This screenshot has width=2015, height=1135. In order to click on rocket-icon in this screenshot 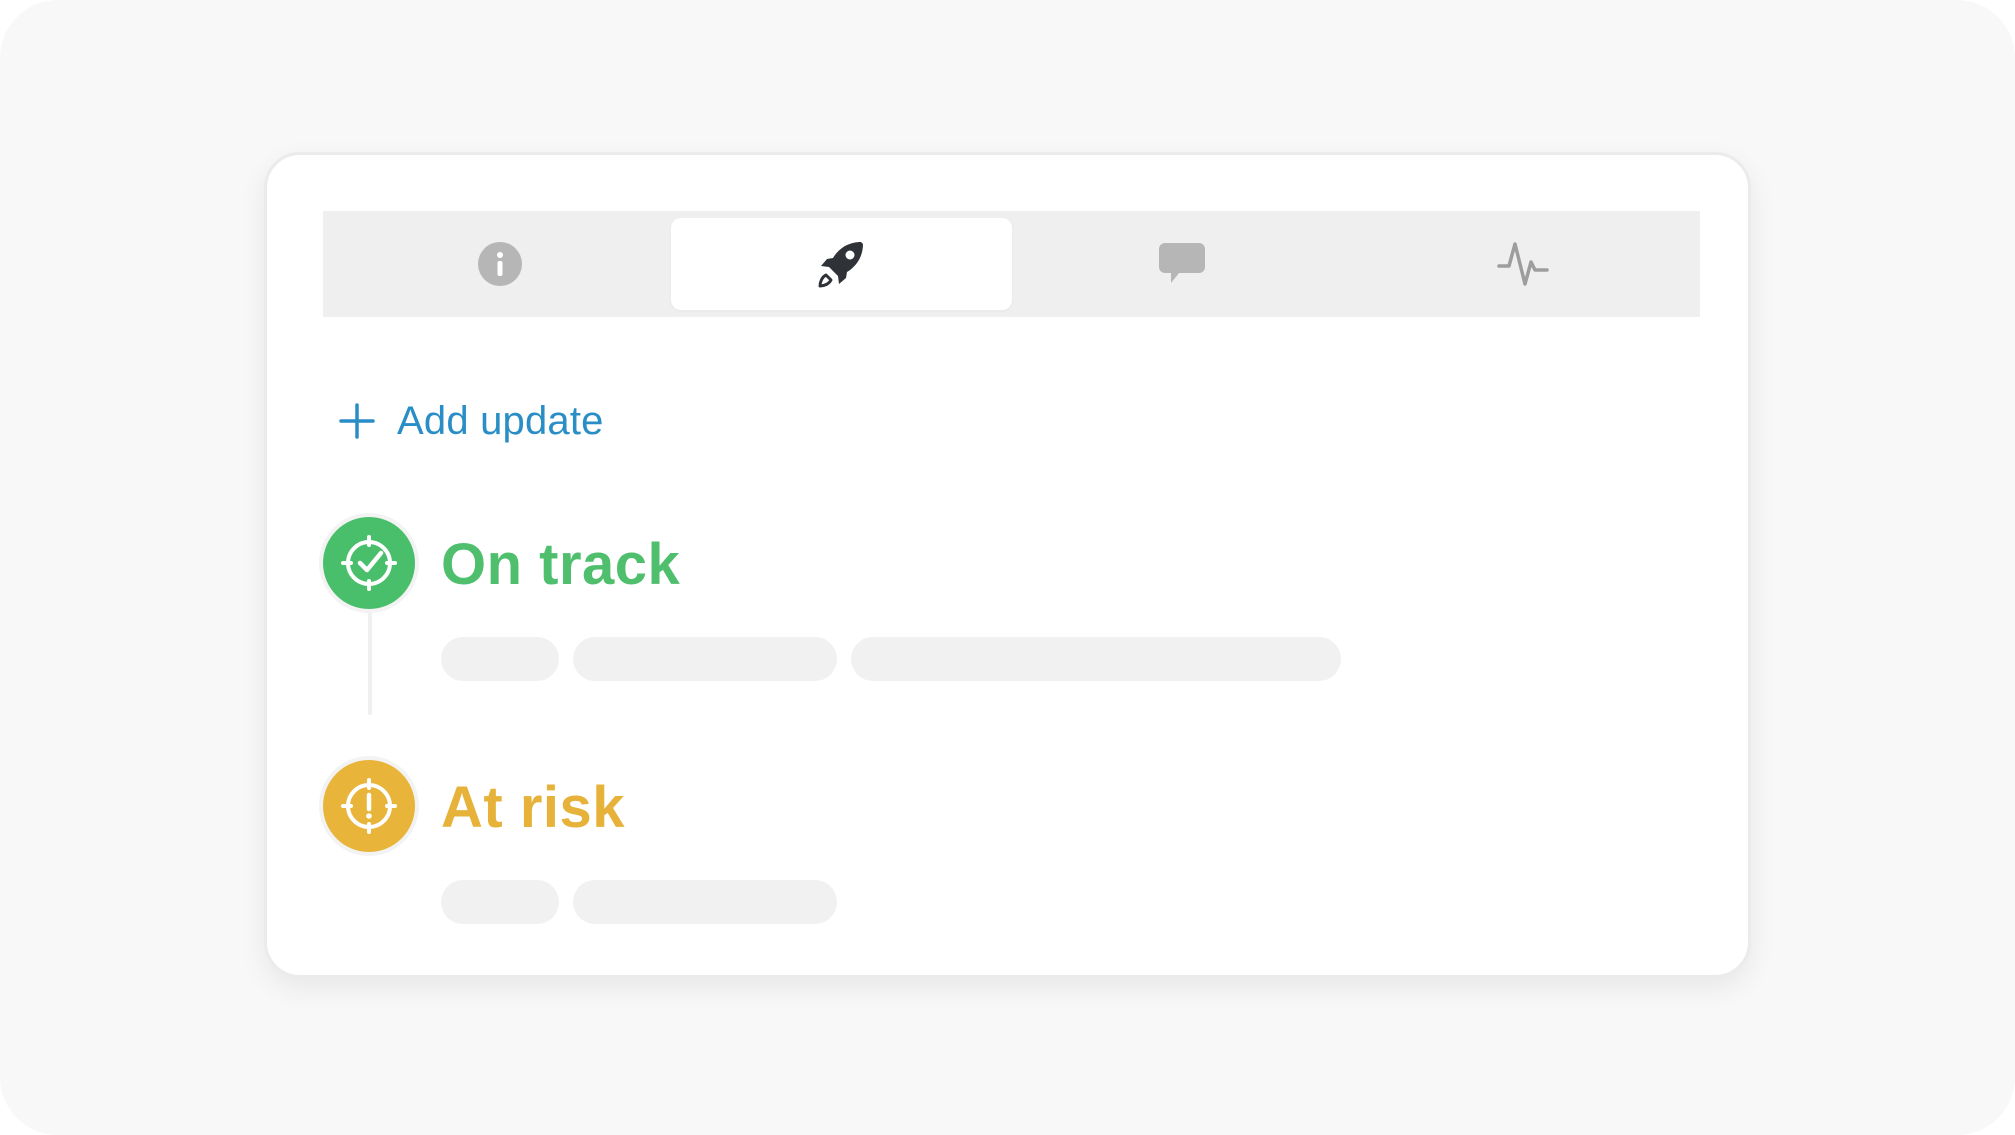, I will do `click(841, 265)`.